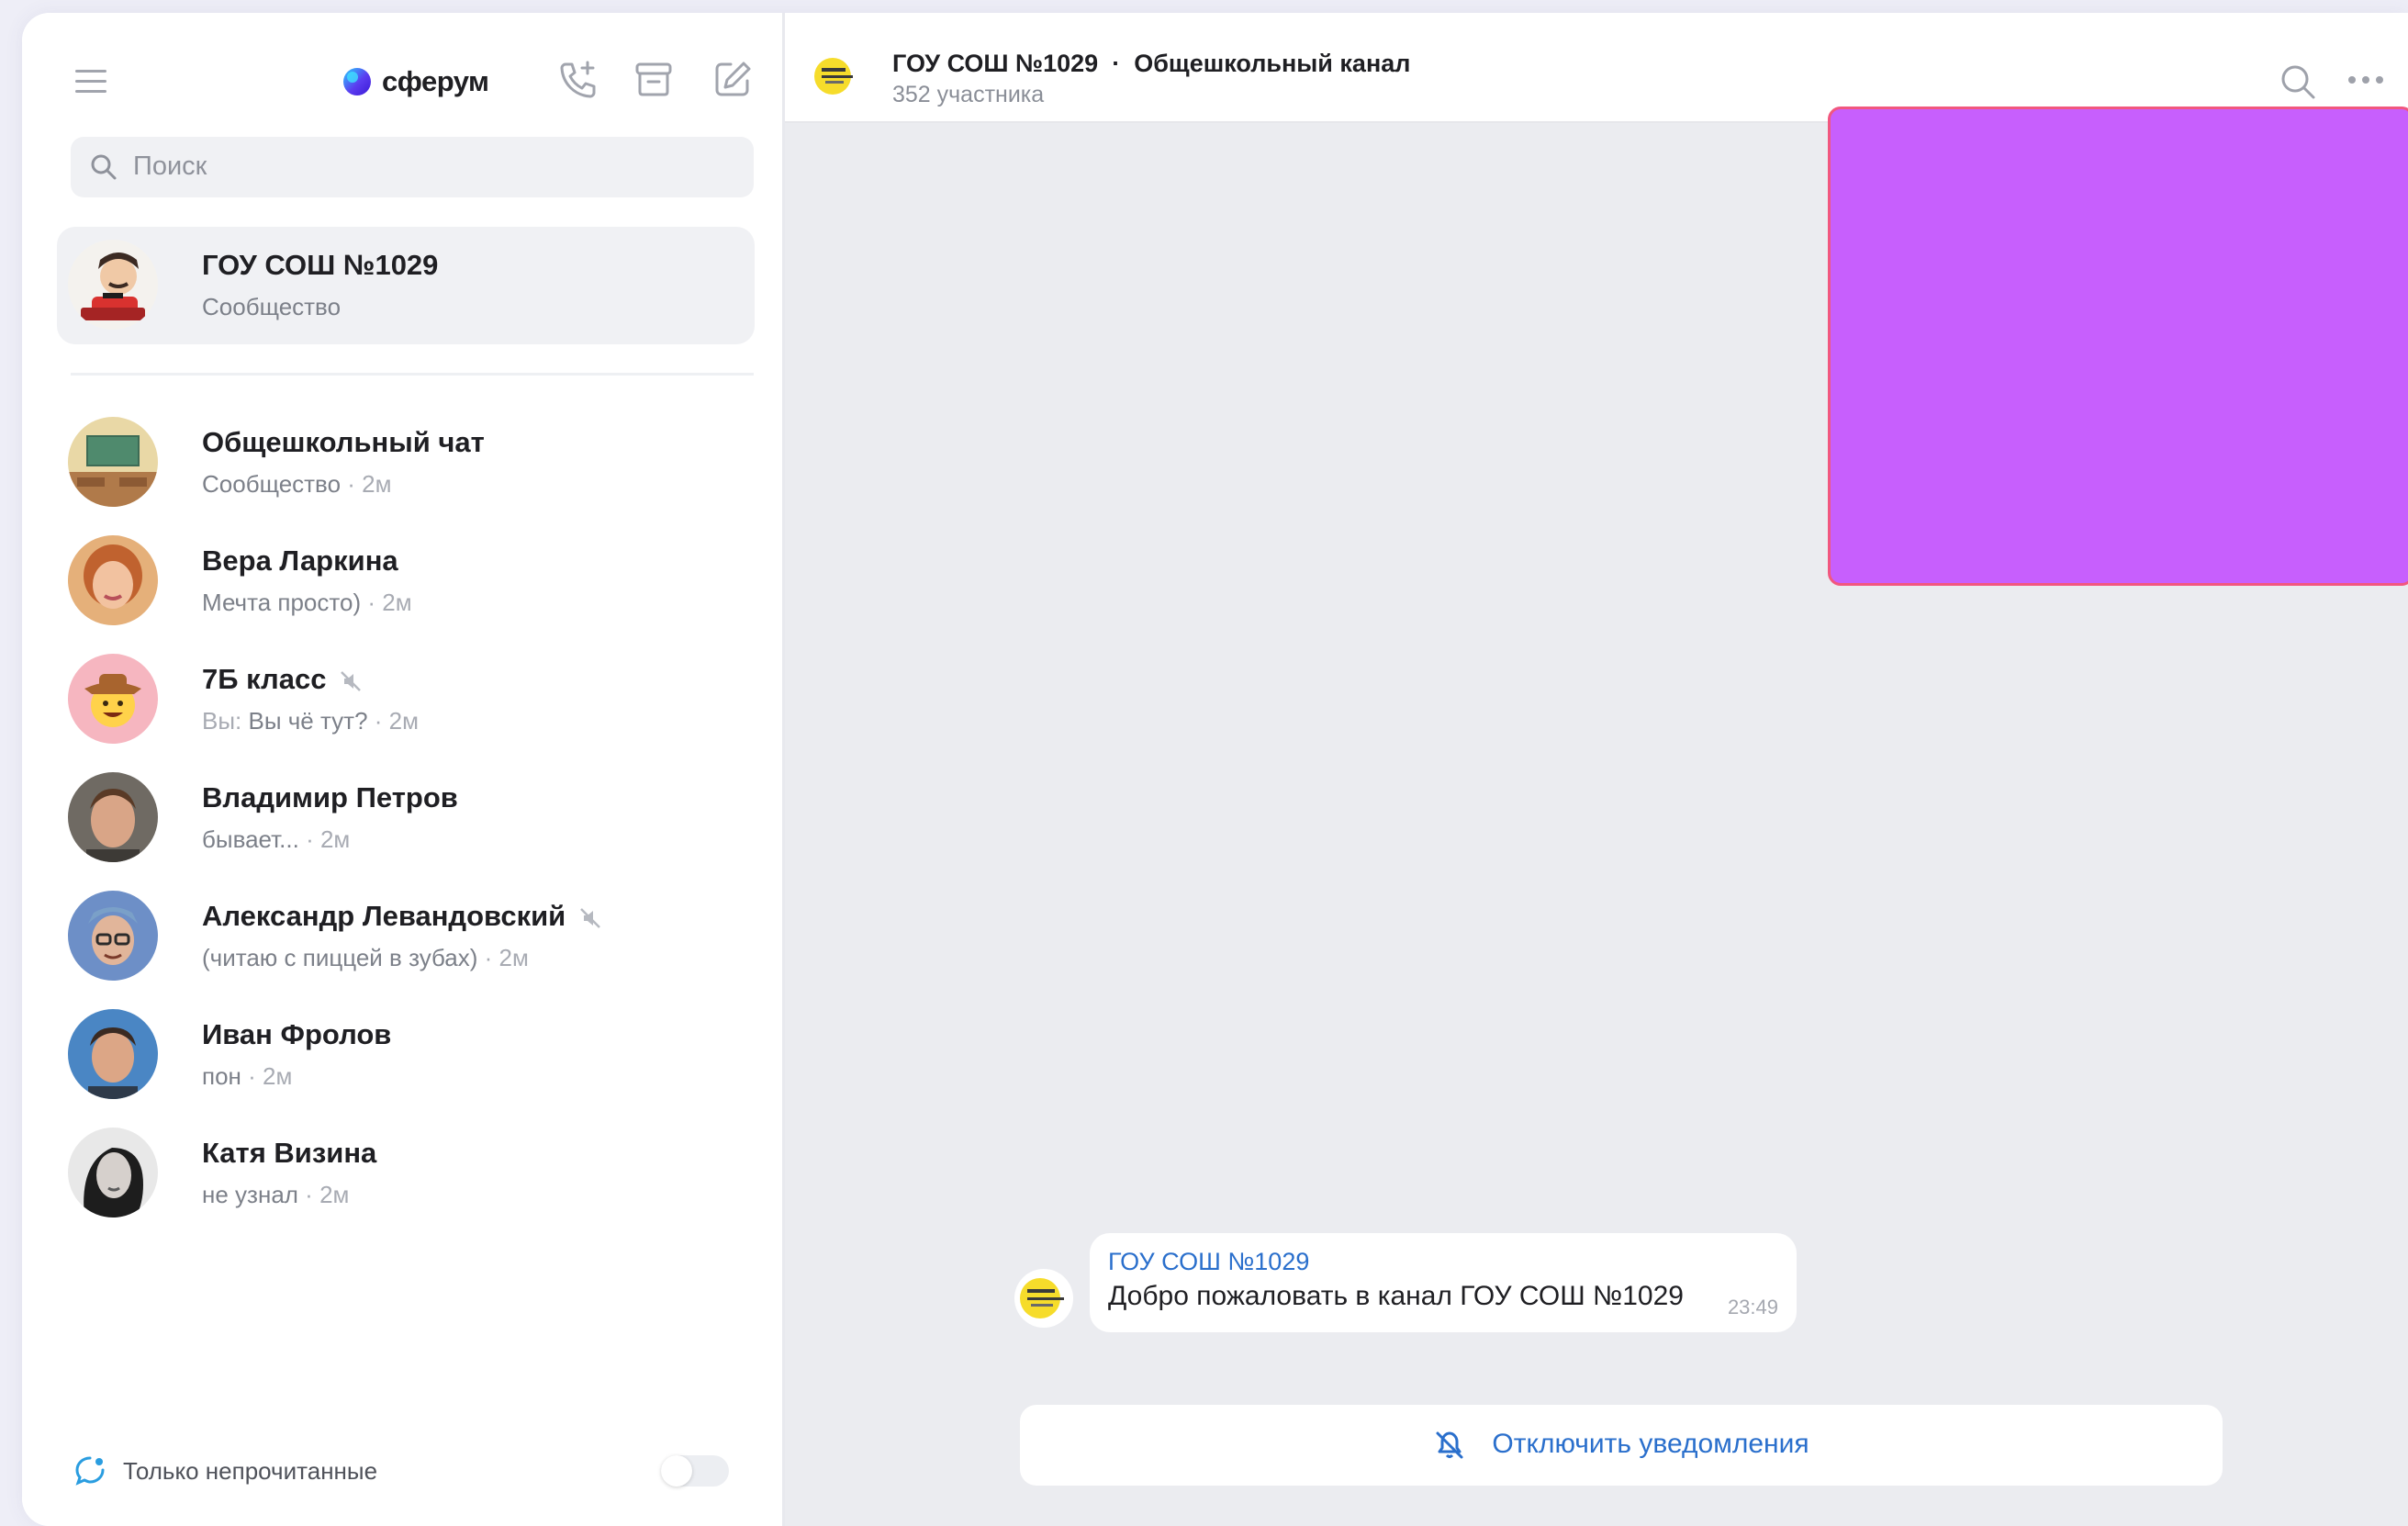 This screenshot has width=2408, height=1526. I want to click on channel-avatar, so click(835, 77).